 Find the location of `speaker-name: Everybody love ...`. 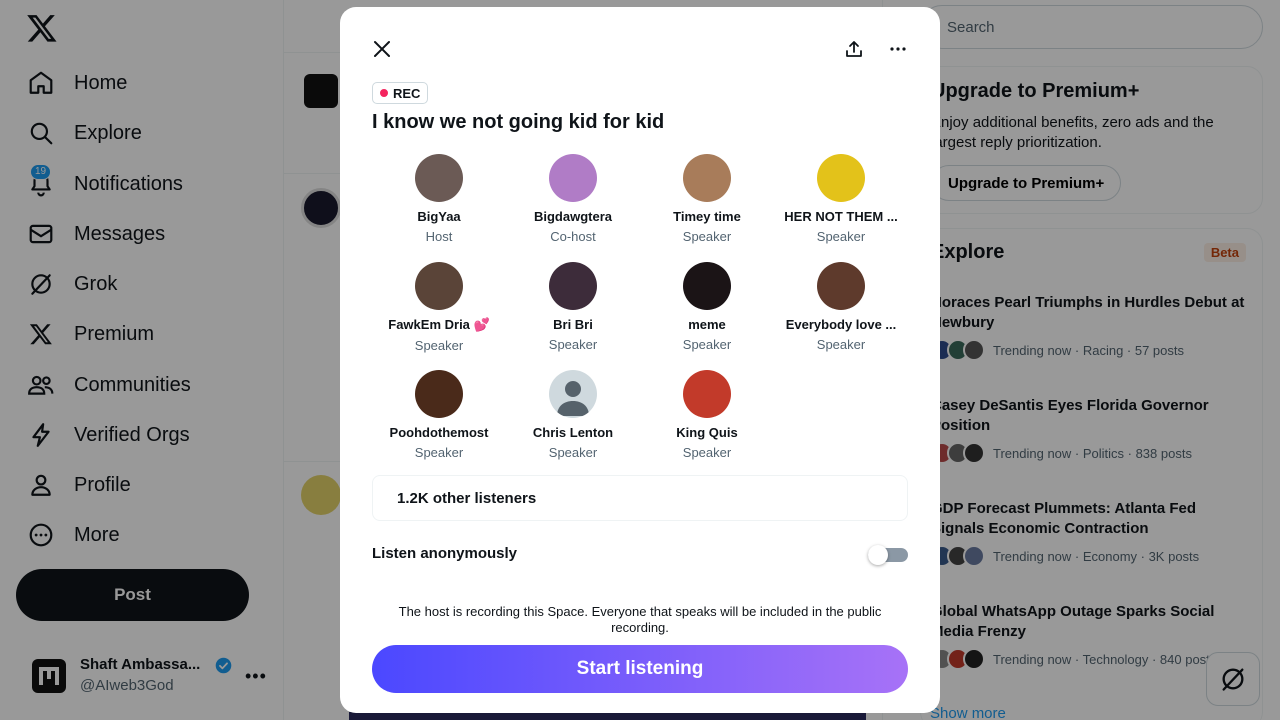

speaker-name: Everybody love ... is located at coordinates (841, 324).